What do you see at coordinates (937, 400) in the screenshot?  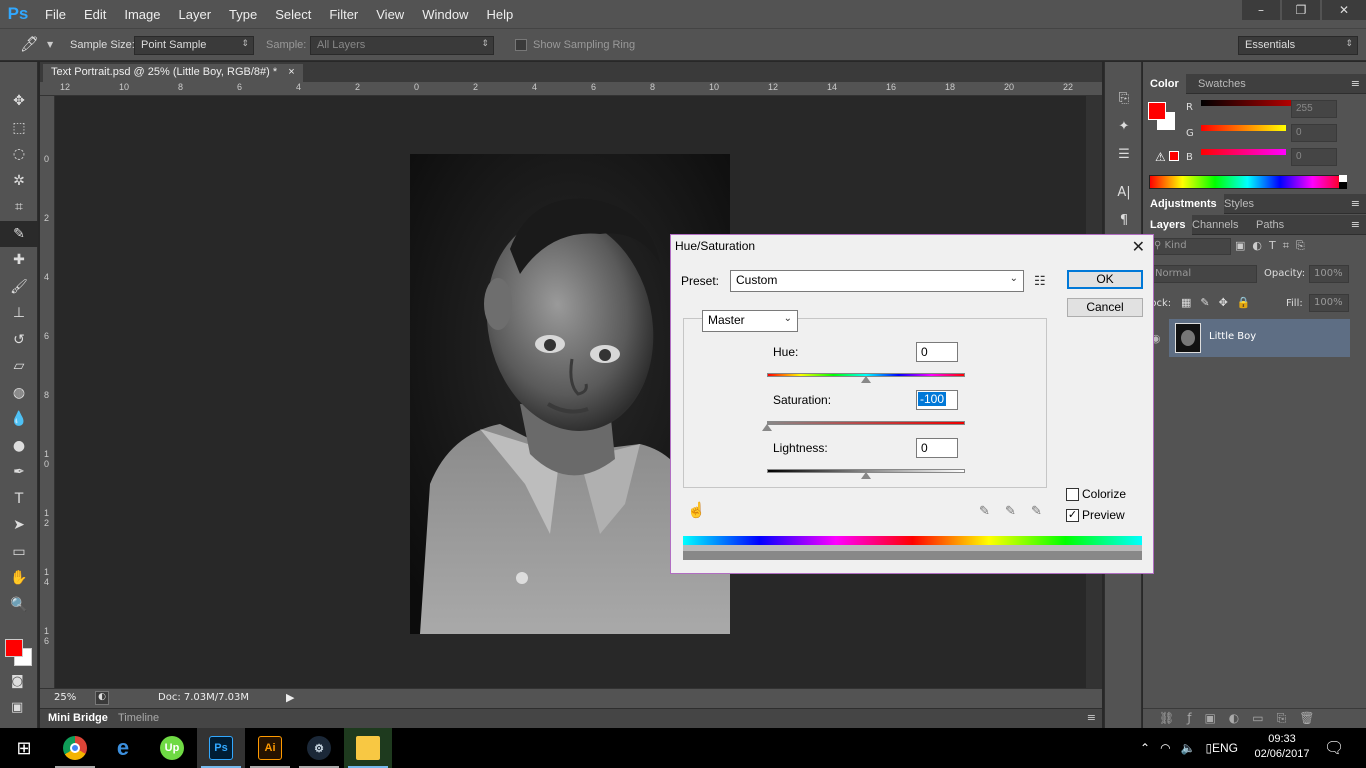 I see `saturation-input: -100` at bounding box center [937, 400].